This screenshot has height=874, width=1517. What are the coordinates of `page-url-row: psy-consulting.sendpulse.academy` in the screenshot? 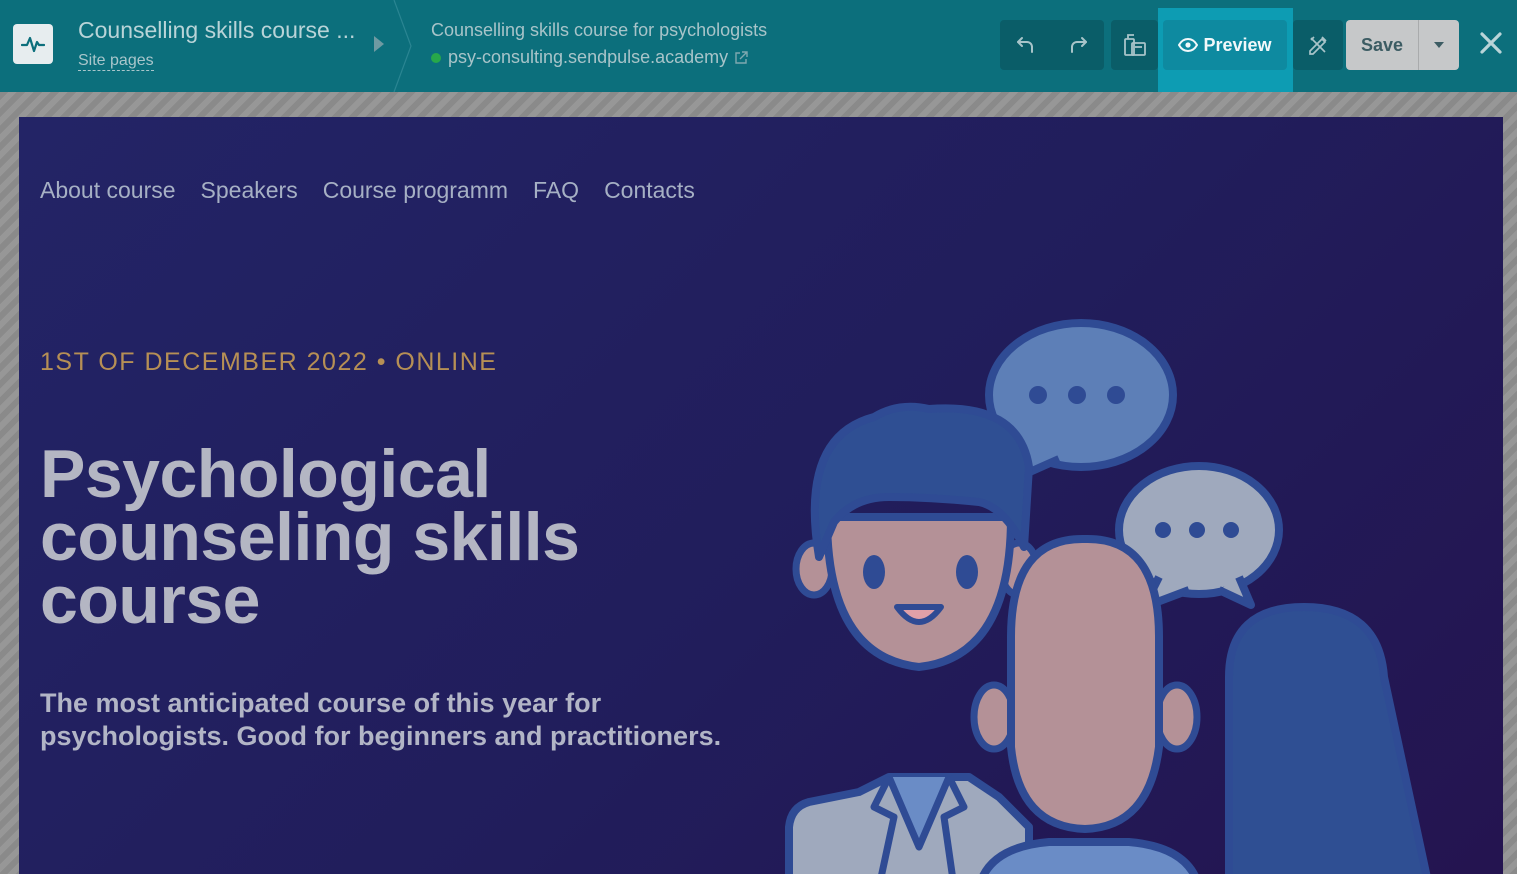 It's located at (589, 57).